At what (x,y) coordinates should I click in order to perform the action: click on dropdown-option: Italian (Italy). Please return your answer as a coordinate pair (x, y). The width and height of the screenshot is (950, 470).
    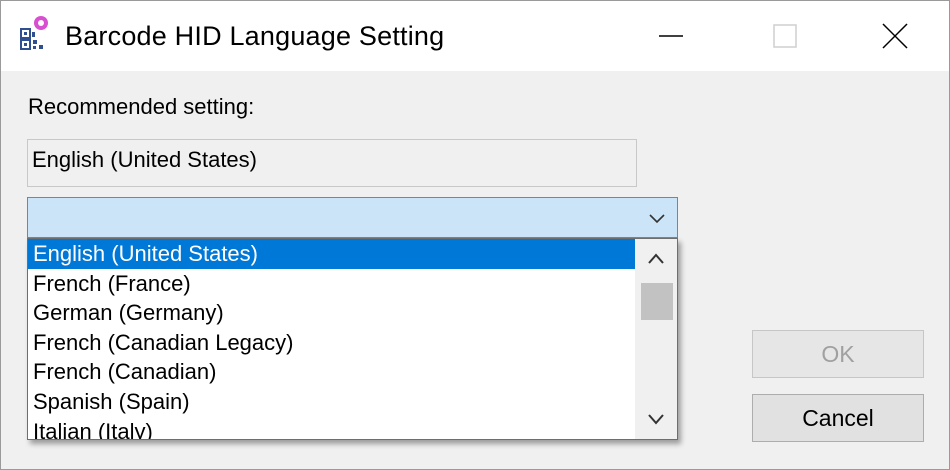
    Looking at the image, I should click on (331, 428).